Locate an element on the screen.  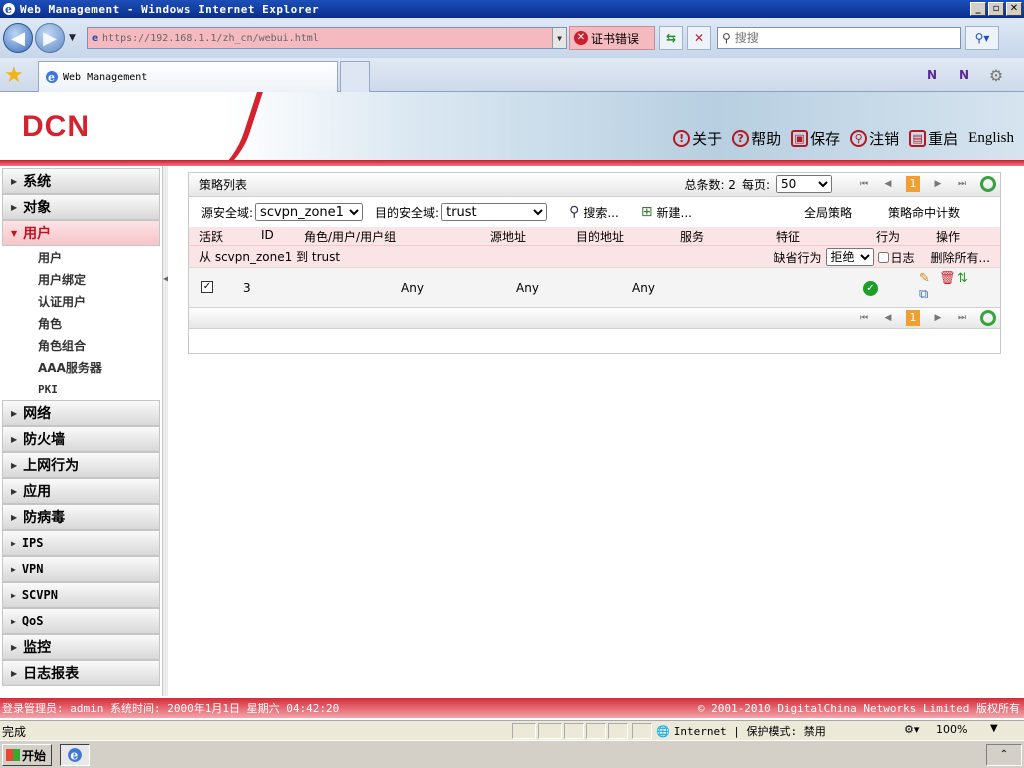
add-document-icon: ⊞ is located at coordinates (646, 212).